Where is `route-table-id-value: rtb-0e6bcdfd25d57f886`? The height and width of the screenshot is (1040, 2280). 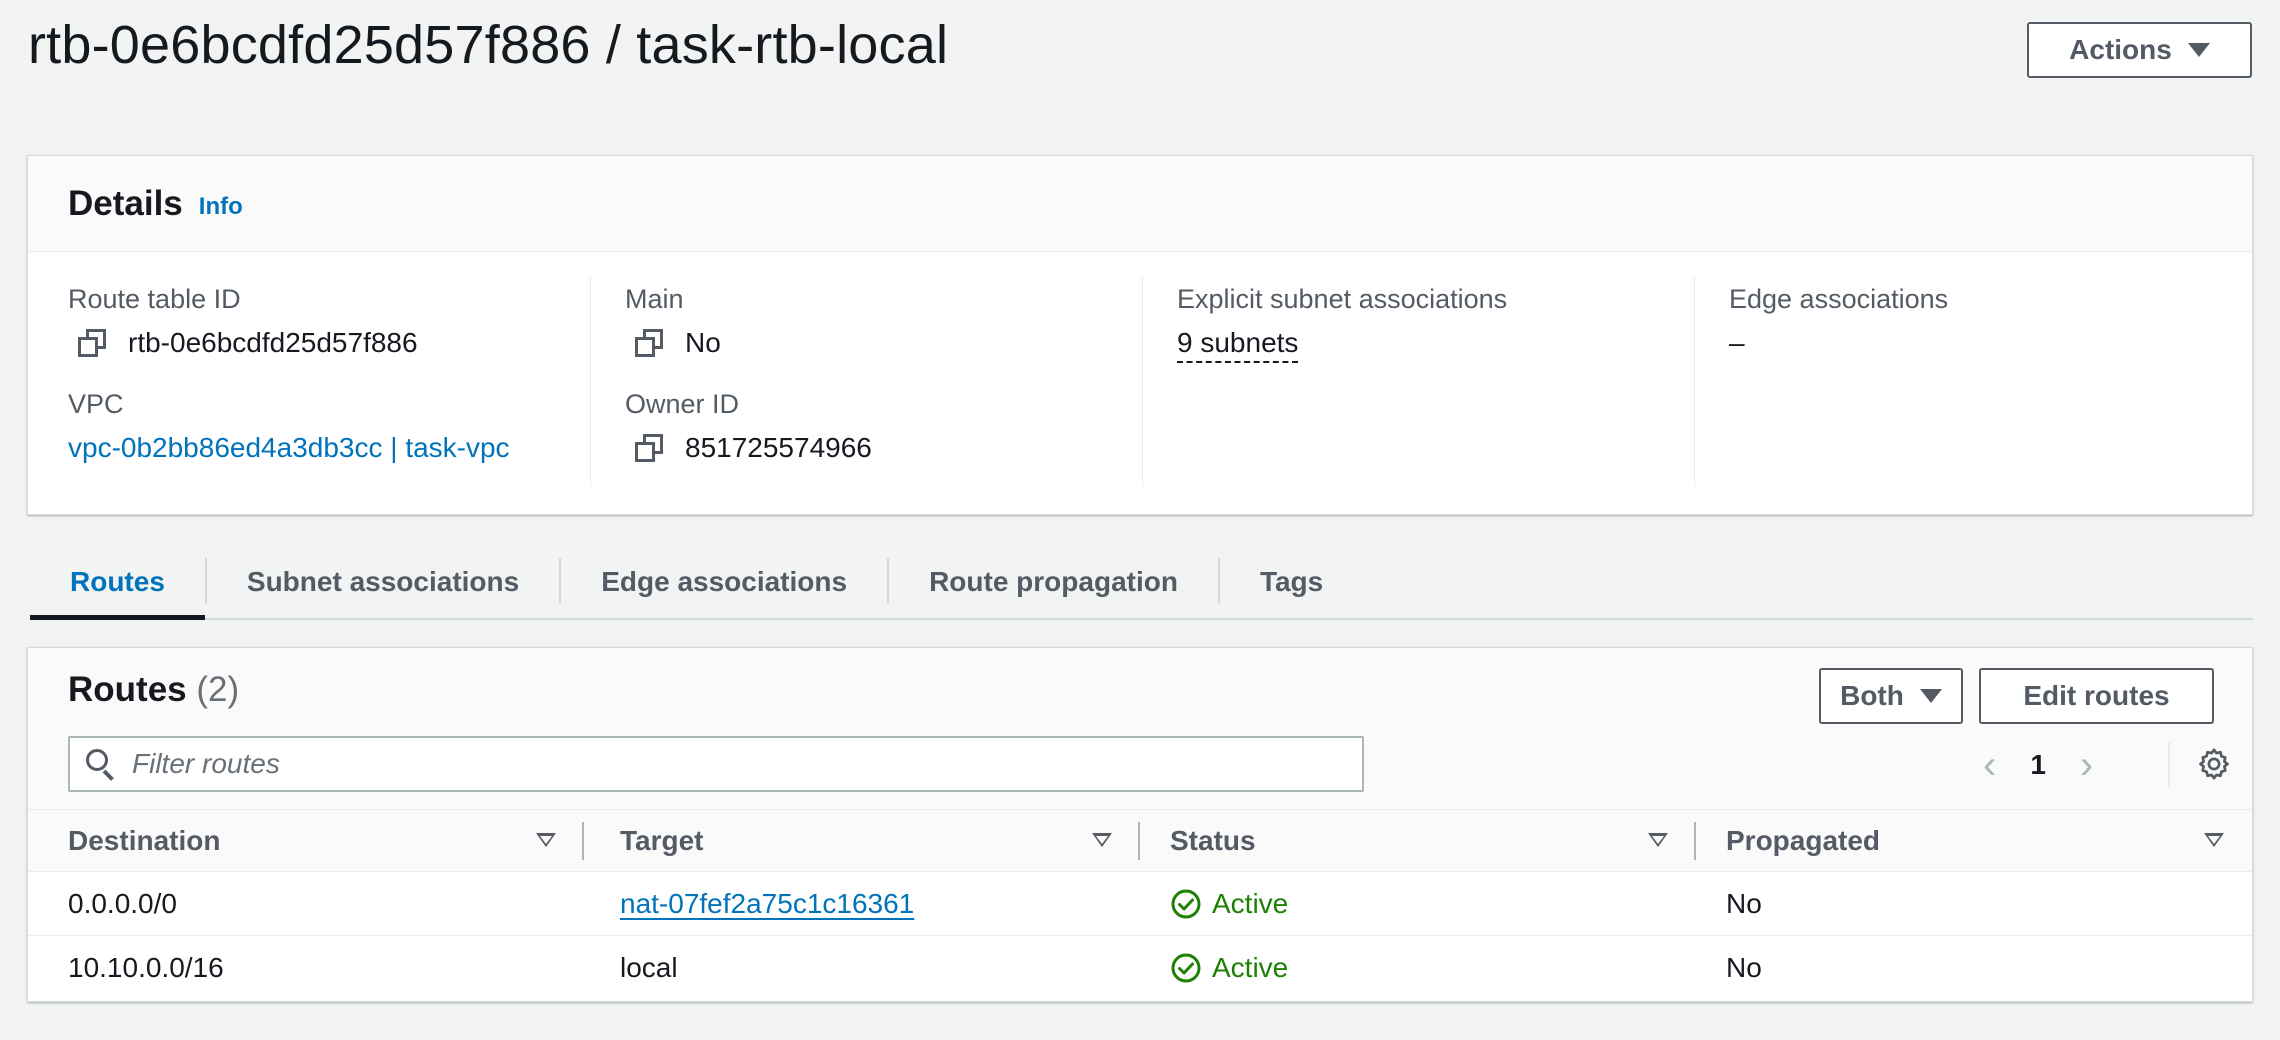 route-table-id-value: rtb-0e6bcdfd25d57f886 is located at coordinates (273, 342).